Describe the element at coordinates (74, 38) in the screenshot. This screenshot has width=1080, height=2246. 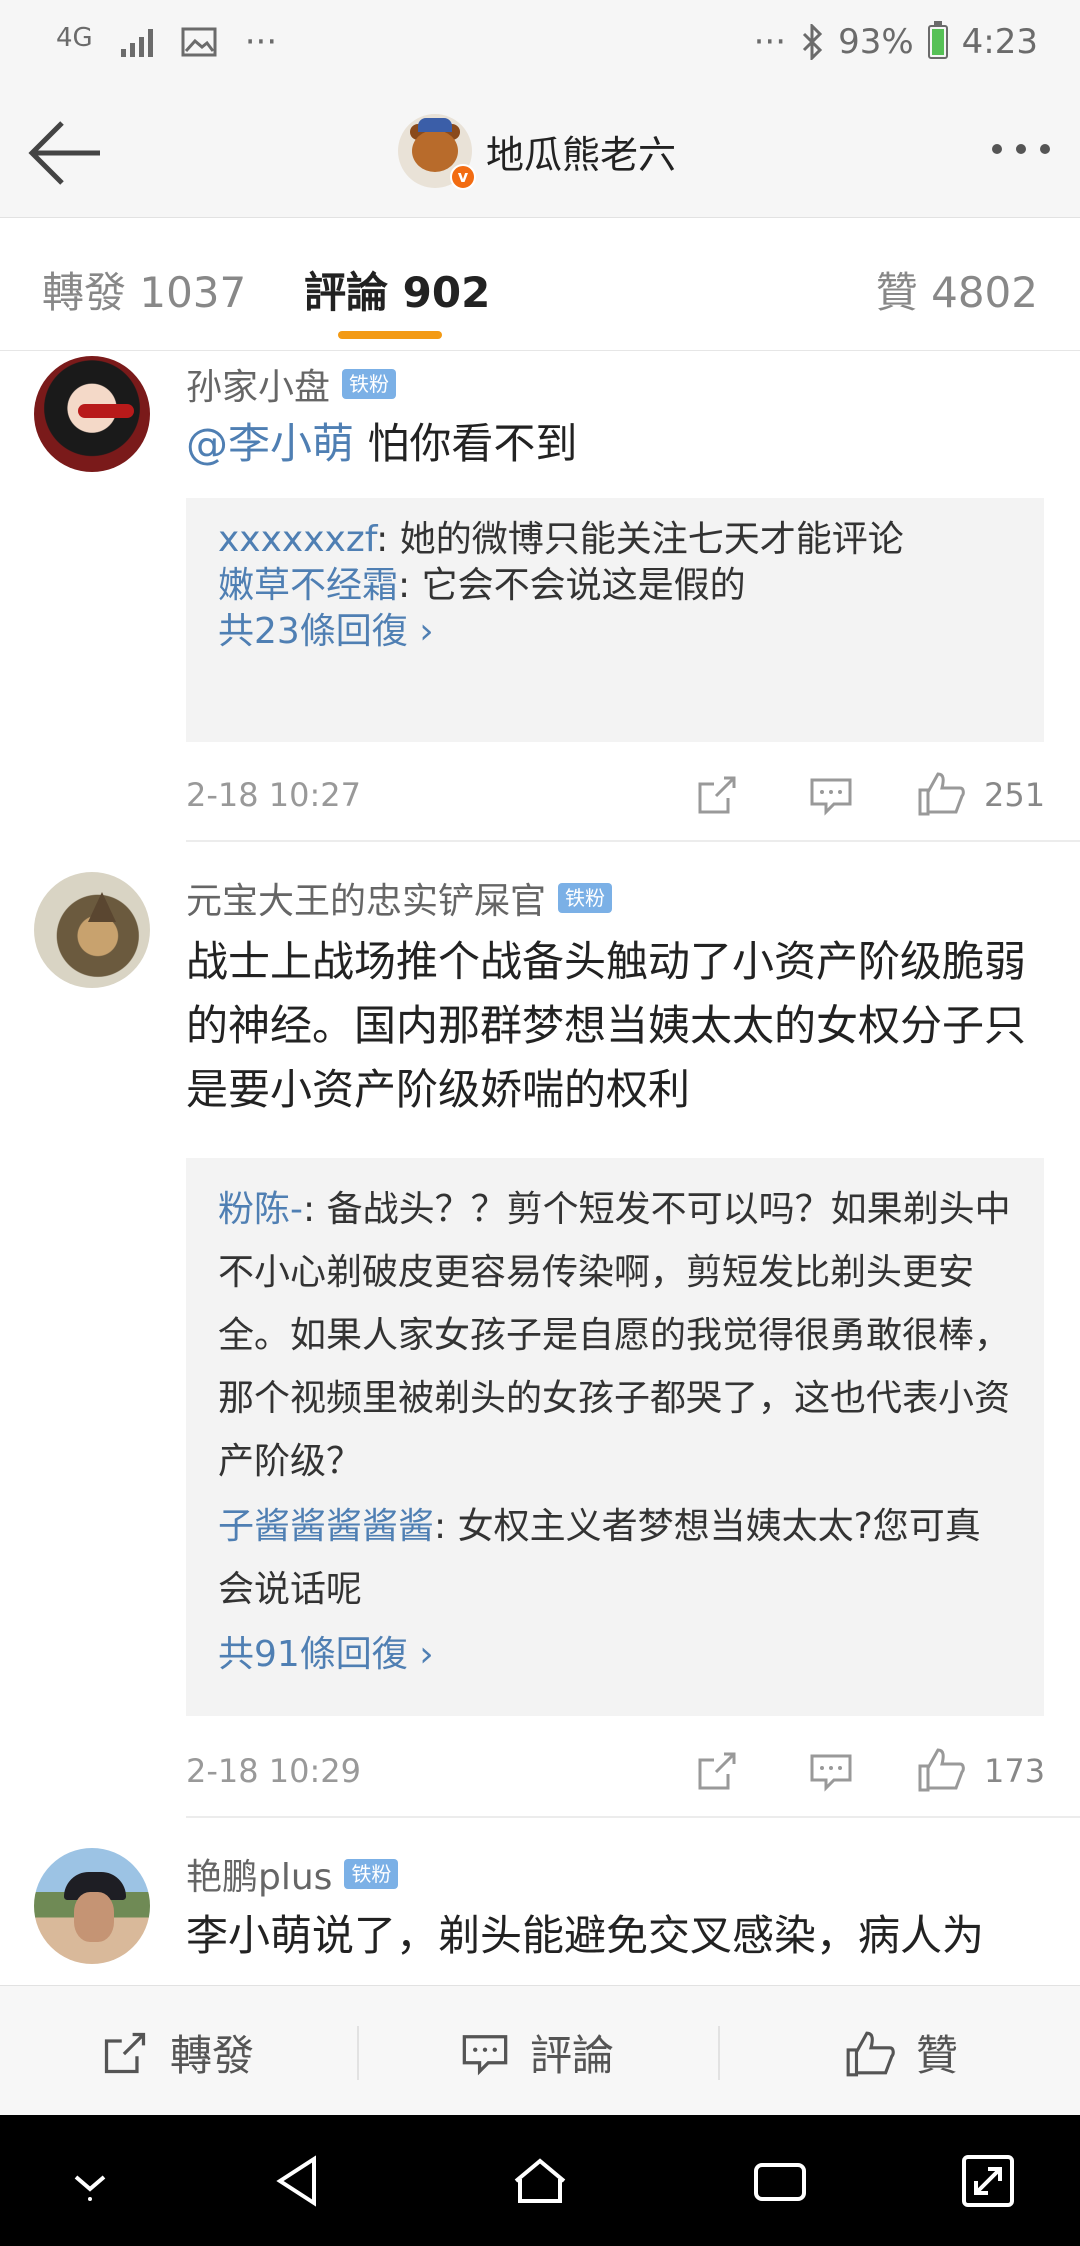
I see `network-indicator: 4G` at that location.